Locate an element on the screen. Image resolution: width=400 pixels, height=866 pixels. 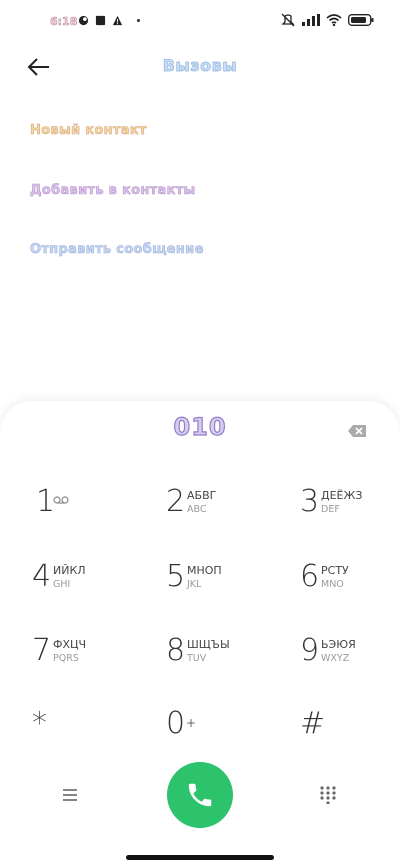
square-icon is located at coordinates (100, 20).